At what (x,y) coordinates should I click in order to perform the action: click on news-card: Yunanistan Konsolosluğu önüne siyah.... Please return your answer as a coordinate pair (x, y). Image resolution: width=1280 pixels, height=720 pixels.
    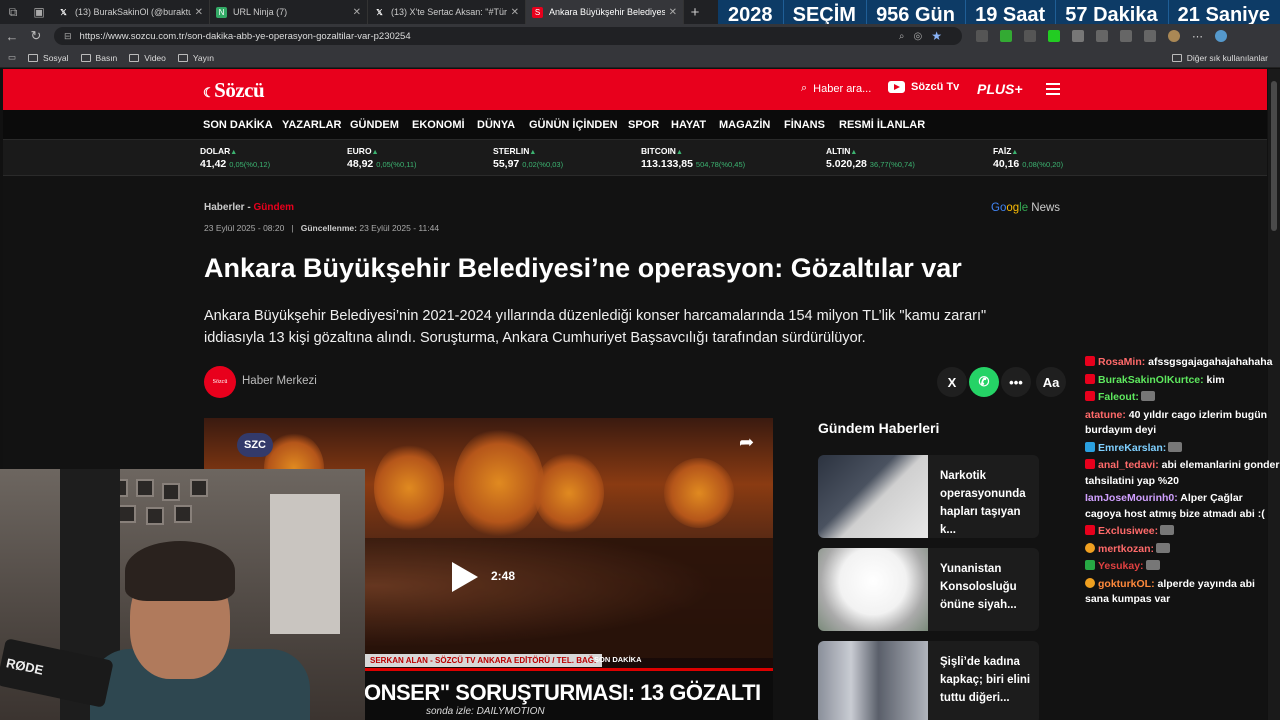
    Looking at the image, I should click on (928, 589).